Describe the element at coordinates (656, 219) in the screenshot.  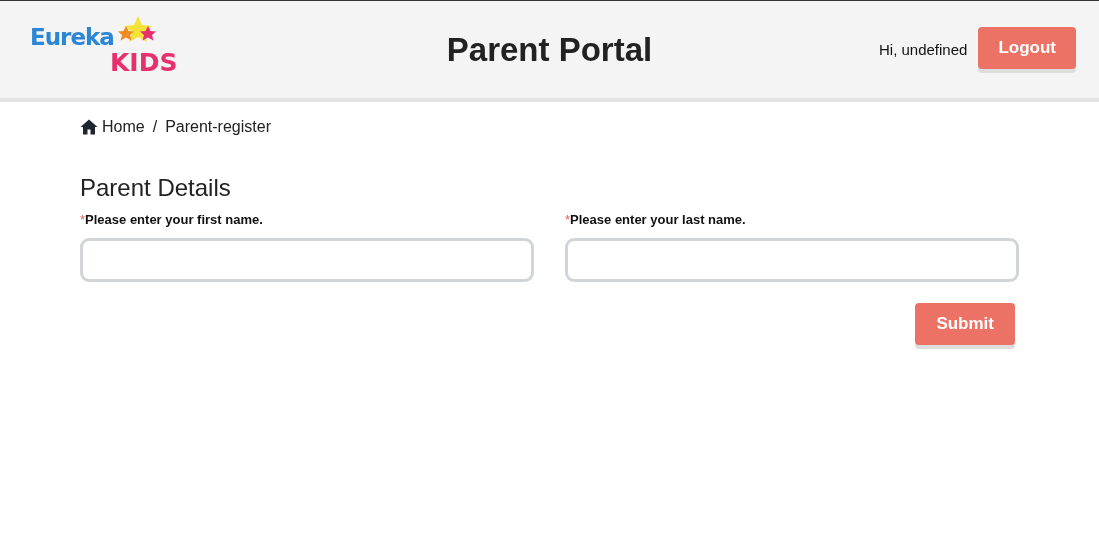
I see `field-label: *Please enter your last name.` at that location.